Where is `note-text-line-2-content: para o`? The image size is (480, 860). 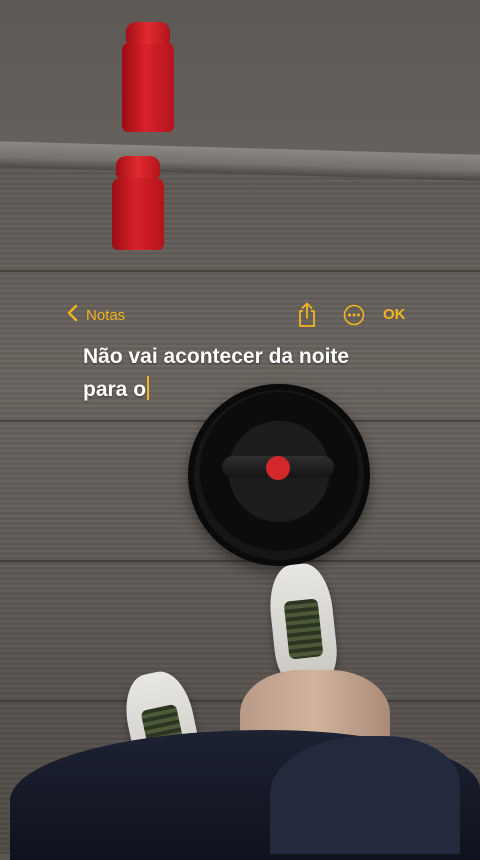 note-text-line-2-content: para o is located at coordinates (115, 389).